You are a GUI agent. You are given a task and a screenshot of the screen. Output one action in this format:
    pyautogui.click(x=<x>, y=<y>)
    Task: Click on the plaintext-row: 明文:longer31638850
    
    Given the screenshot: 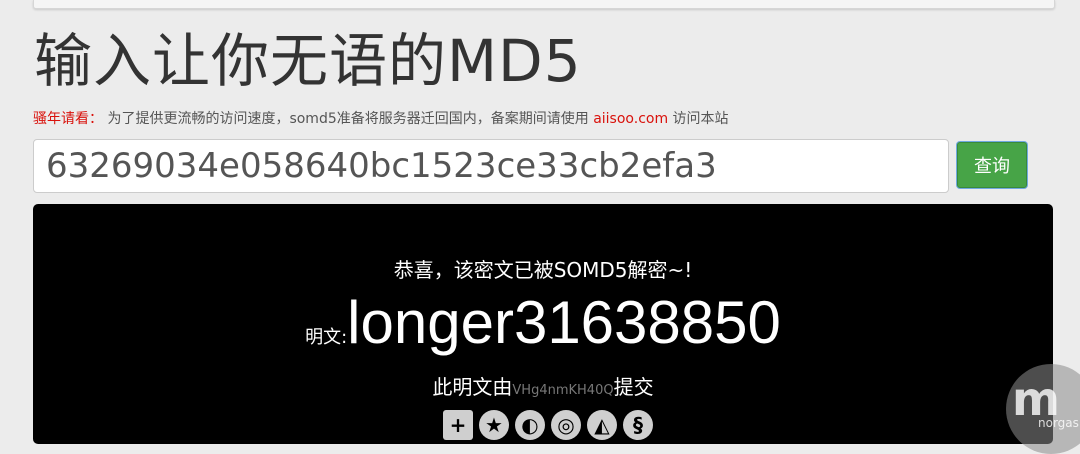 What is the action you would take?
    pyautogui.click(x=543, y=323)
    